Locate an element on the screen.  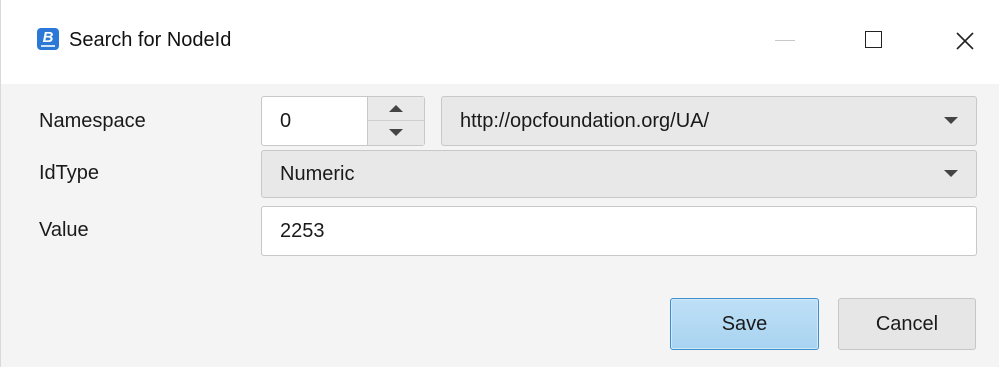
save-button: Save is located at coordinates (744, 324).